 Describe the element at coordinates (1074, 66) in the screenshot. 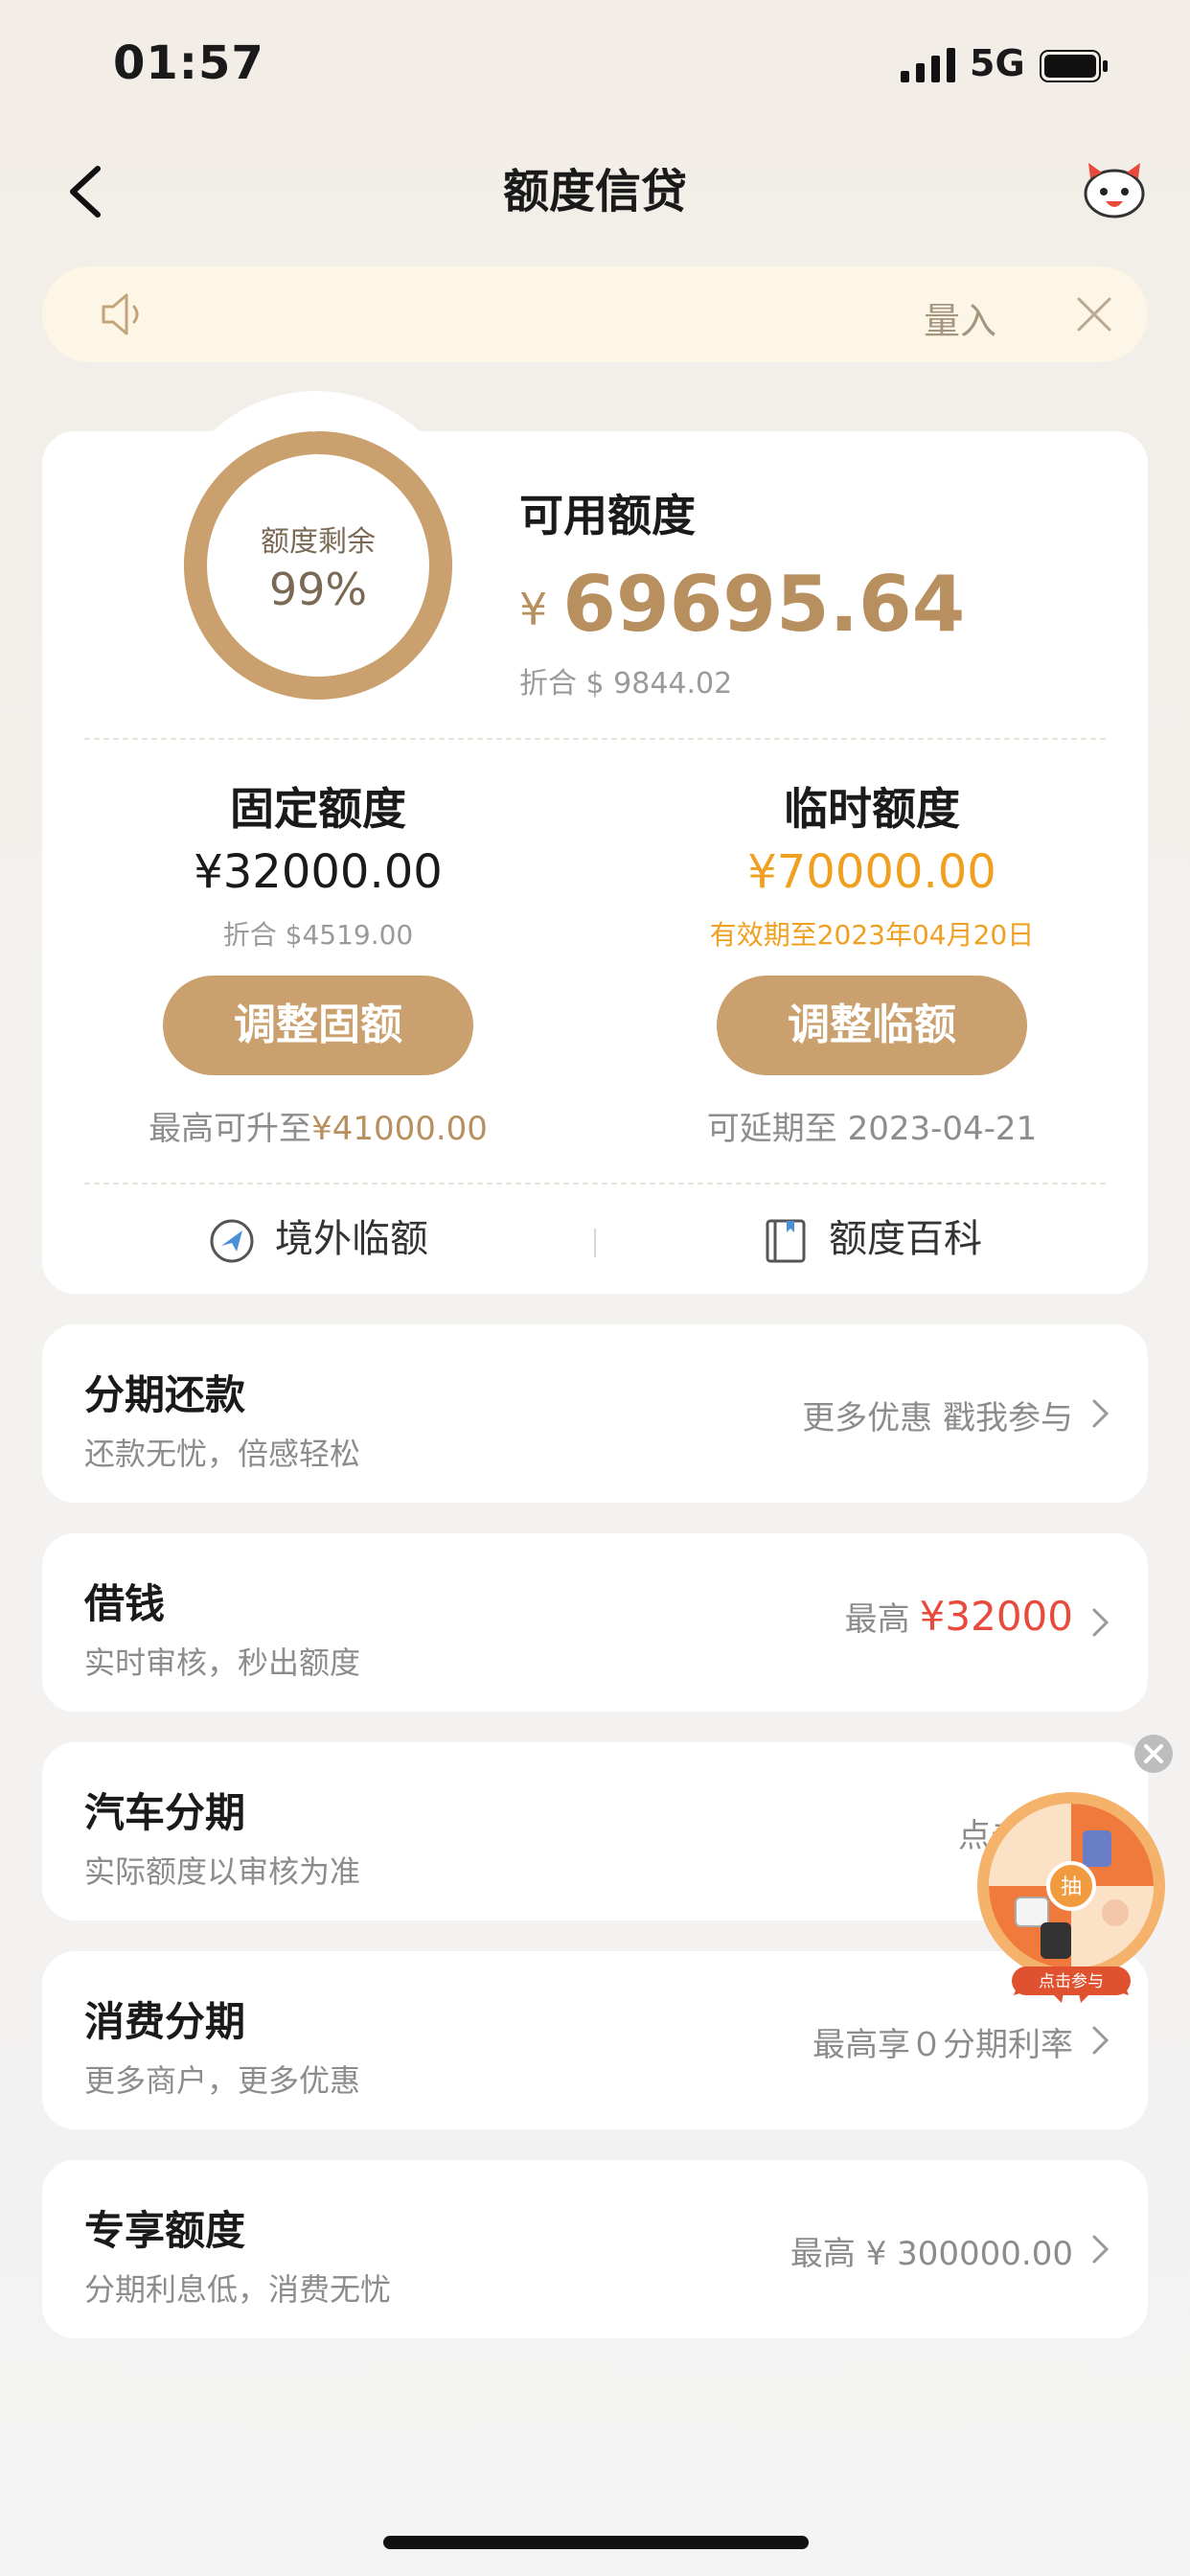

I see `battery-icon` at that location.